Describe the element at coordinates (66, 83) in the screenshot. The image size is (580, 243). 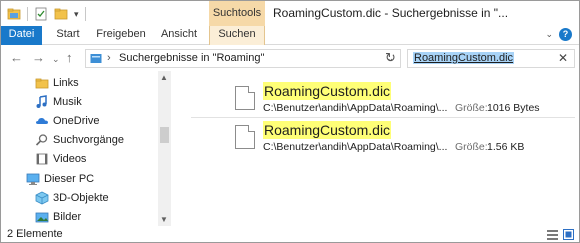
I see `sidebar-item-label: Links` at that location.